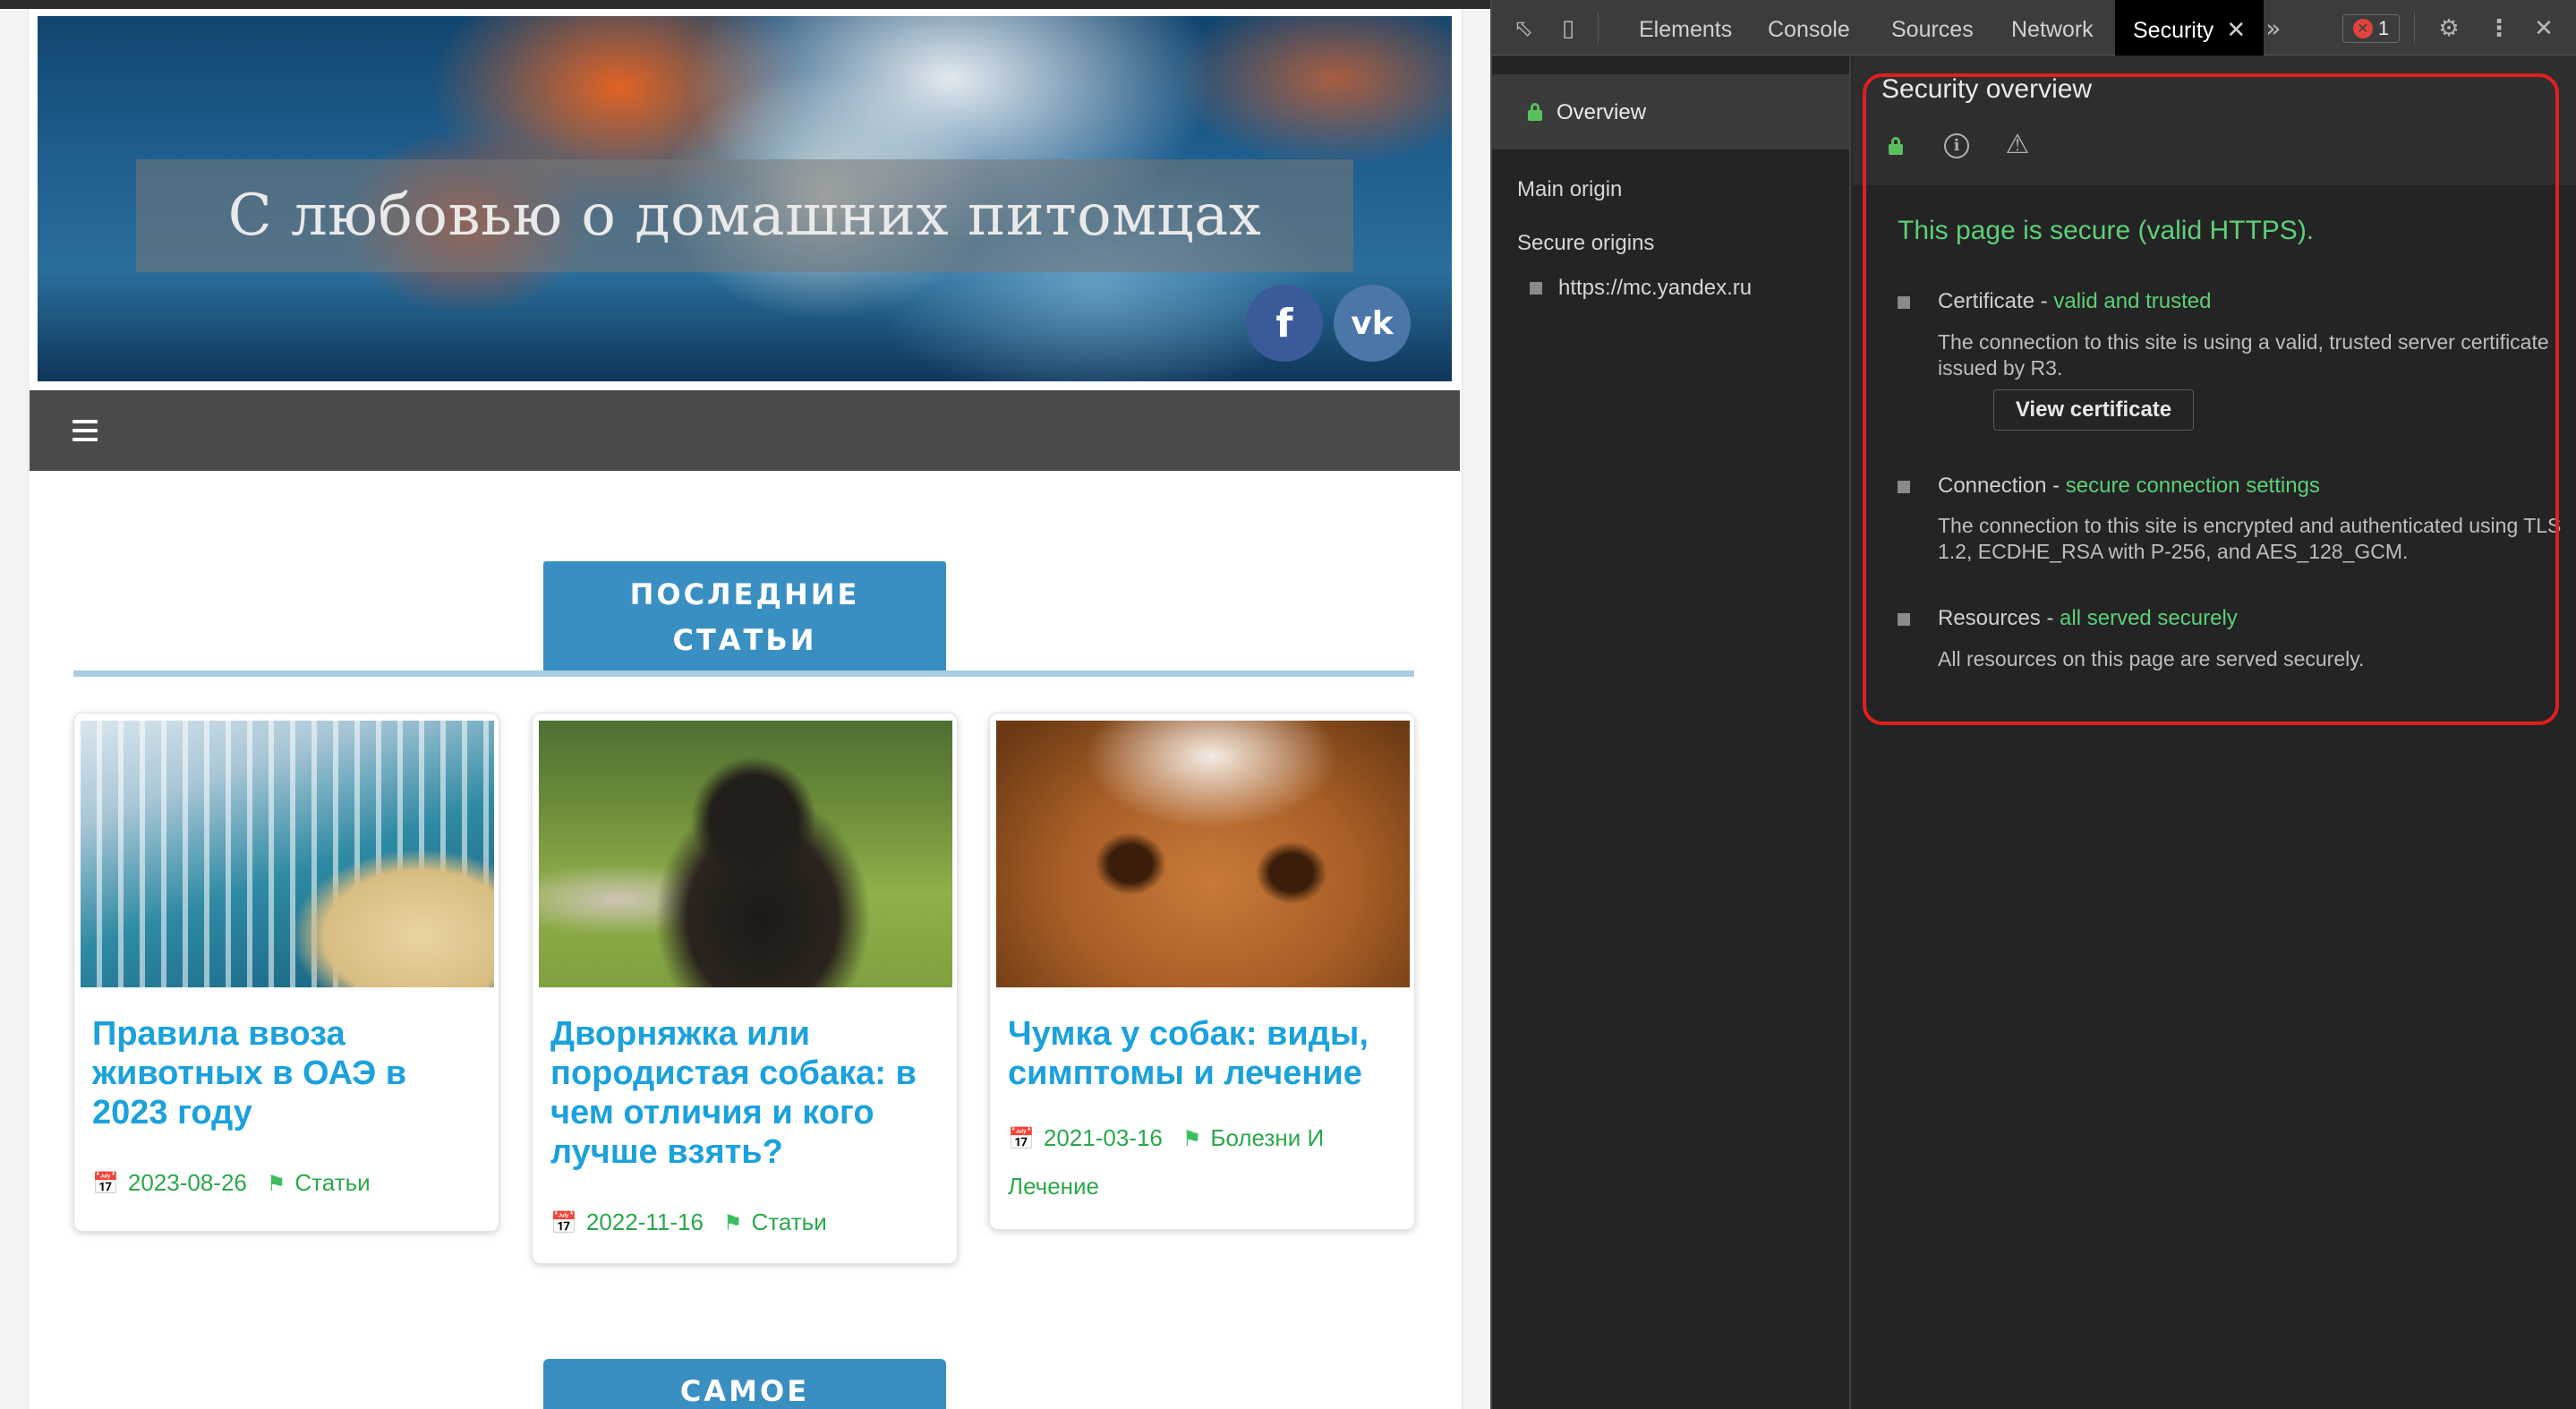 The image size is (2576, 1409). Describe the element at coordinates (1372, 324) in the screenshot. I see `vk-icon: vk` at that location.